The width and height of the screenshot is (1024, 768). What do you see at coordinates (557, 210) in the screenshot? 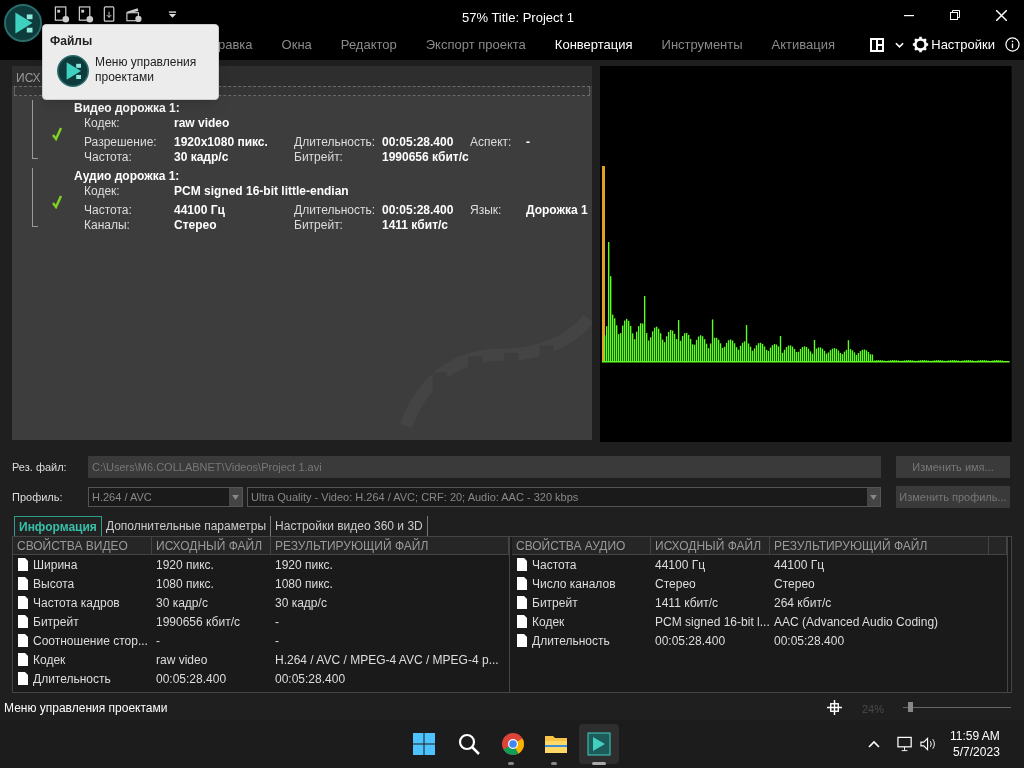
I see `field-value: Дорожка 1` at bounding box center [557, 210].